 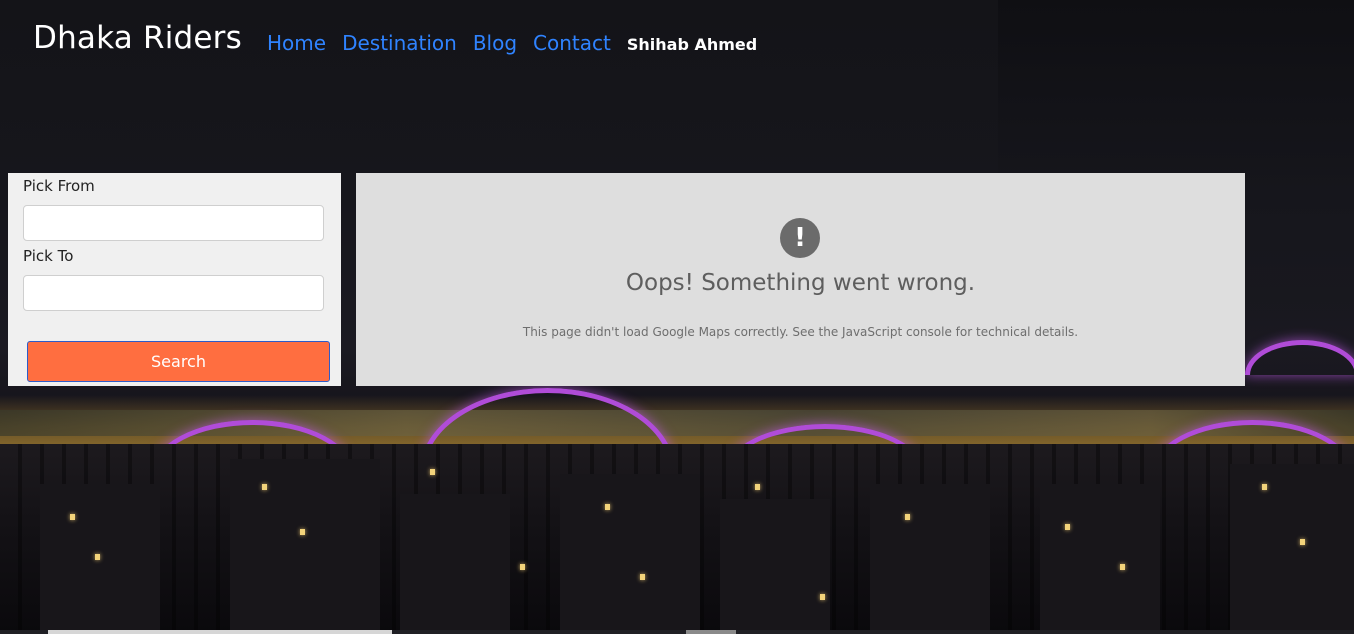 What do you see at coordinates (59, 186) in the screenshot?
I see `pick-from-label: Pick From` at bounding box center [59, 186].